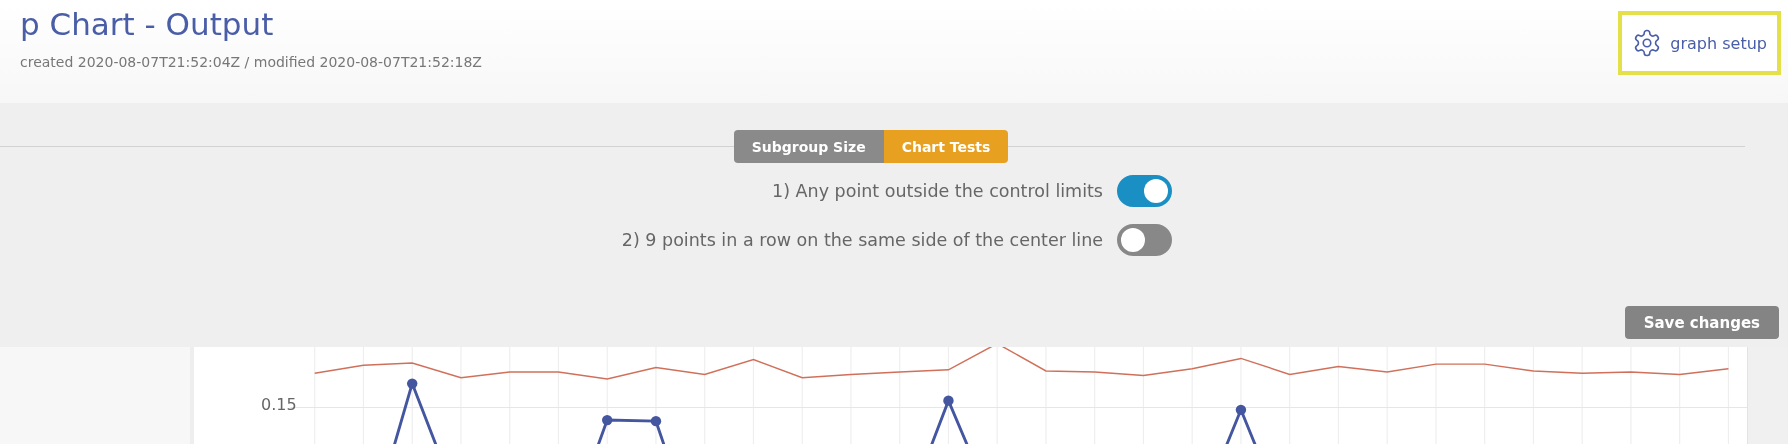 Image resolution: width=1788 pixels, height=444 pixels. Describe the element at coordinates (1701, 322) in the screenshot. I see `save-button: Save changes` at that location.